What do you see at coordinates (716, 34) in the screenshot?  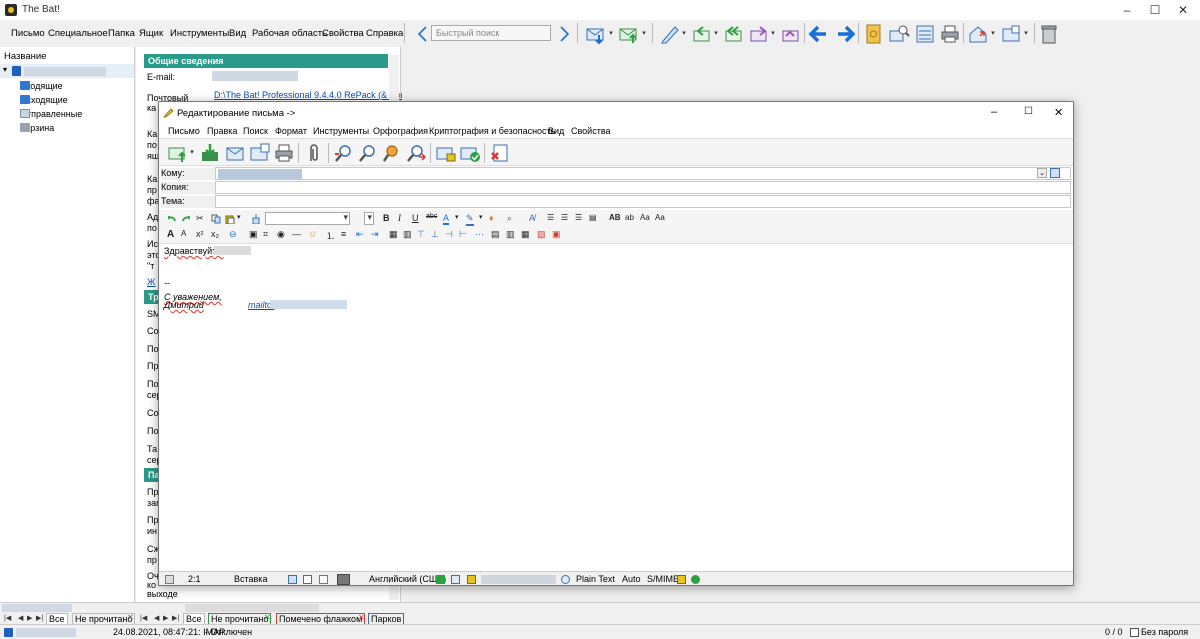 I see `reply-dropdown-icon: ▾` at bounding box center [716, 34].